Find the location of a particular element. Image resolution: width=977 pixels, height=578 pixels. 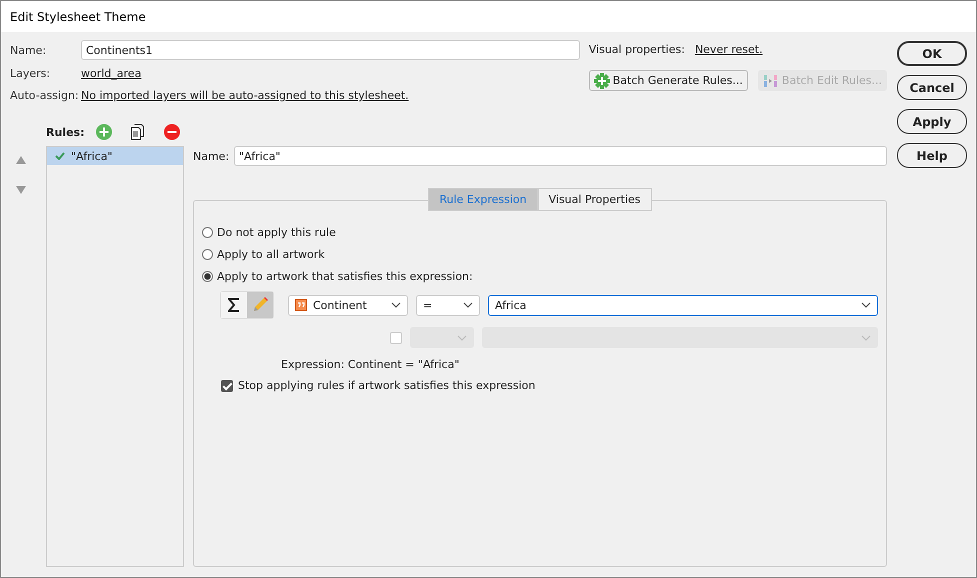

auto-assign-label: Auto-assign: is located at coordinates (45, 95).